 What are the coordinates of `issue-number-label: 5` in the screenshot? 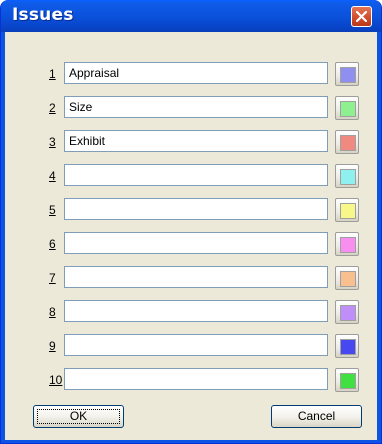 It's located at (52, 210).